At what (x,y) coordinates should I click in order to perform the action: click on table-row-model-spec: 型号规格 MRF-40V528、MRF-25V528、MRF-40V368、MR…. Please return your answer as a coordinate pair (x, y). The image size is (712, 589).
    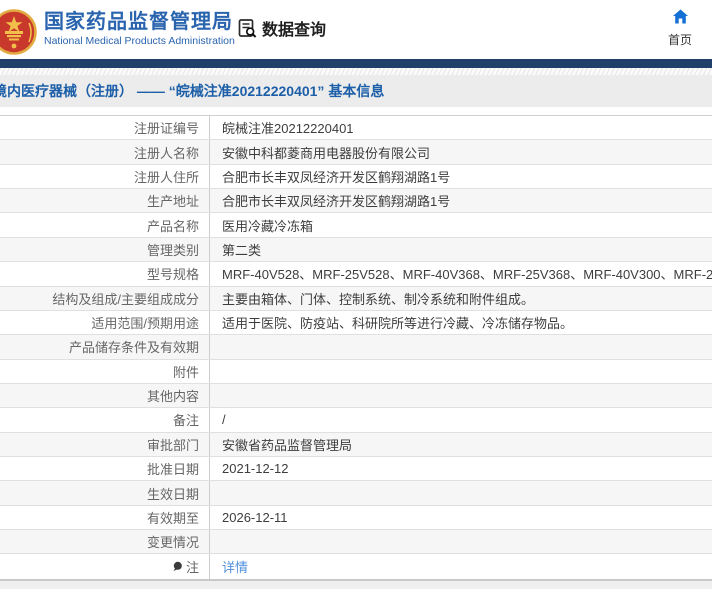
    Looking at the image, I should click on (356, 274).